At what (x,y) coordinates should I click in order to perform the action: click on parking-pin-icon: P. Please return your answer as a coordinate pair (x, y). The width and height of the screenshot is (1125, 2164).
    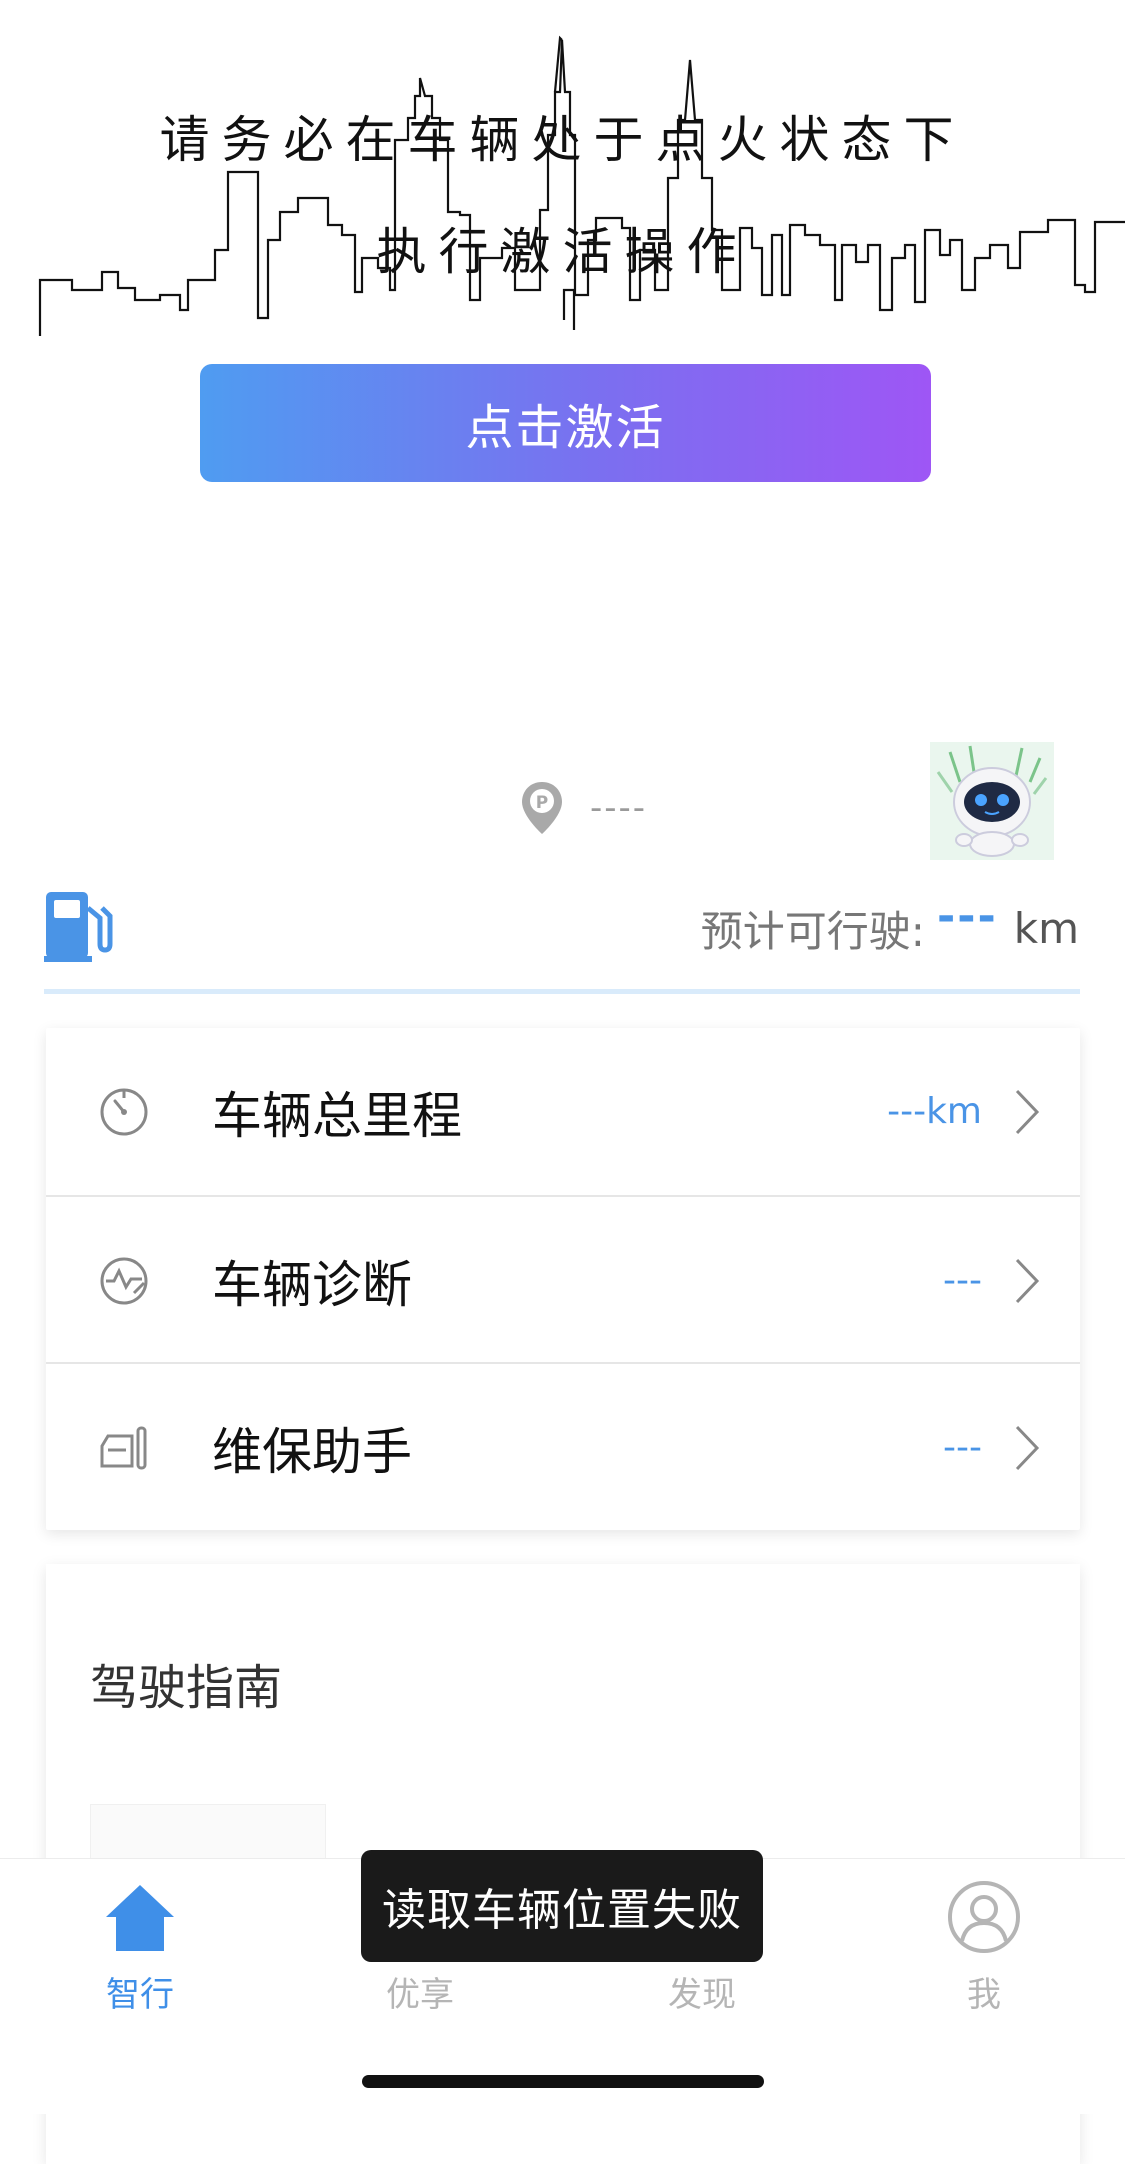
    Looking at the image, I should click on (542, 808).